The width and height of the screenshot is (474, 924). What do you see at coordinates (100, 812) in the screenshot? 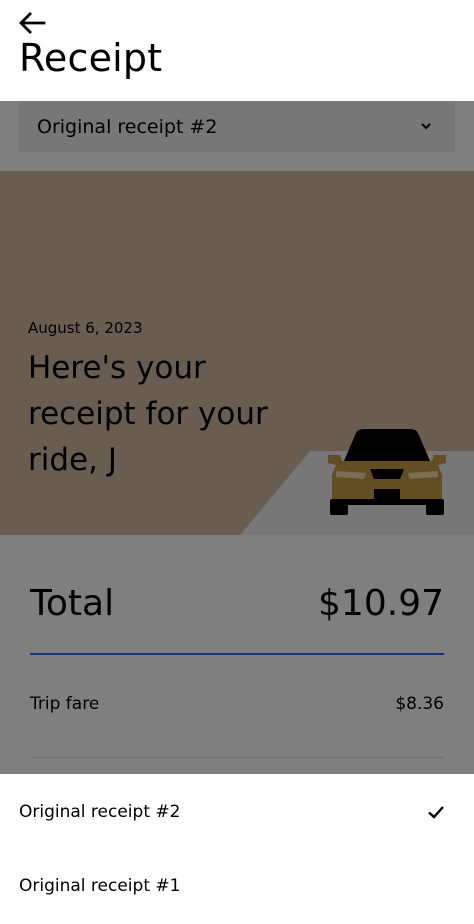
I see `receipt-option-label: Original receipt #2` at bounding box center [100, 812].